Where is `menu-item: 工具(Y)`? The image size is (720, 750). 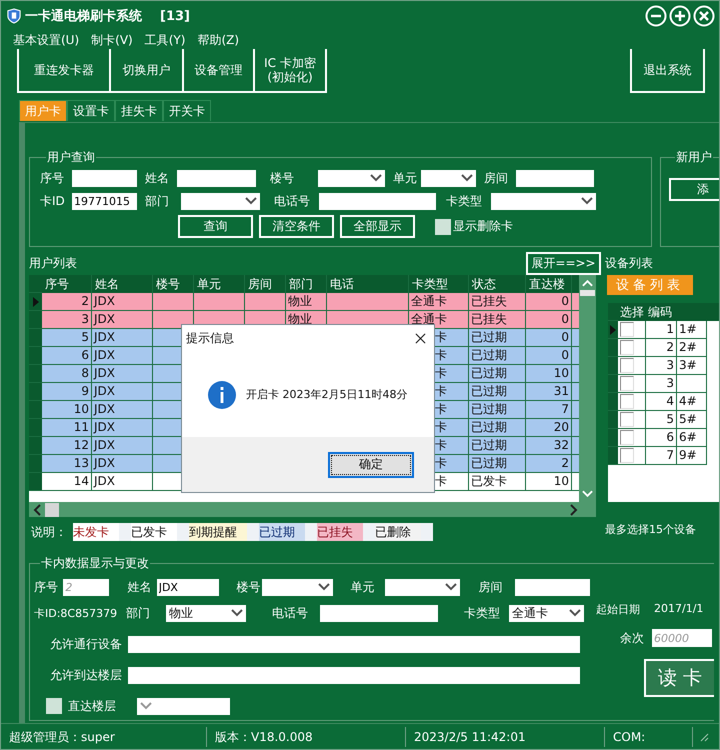
menu-item: 工具(Y) is located at coordinates (165, 40).